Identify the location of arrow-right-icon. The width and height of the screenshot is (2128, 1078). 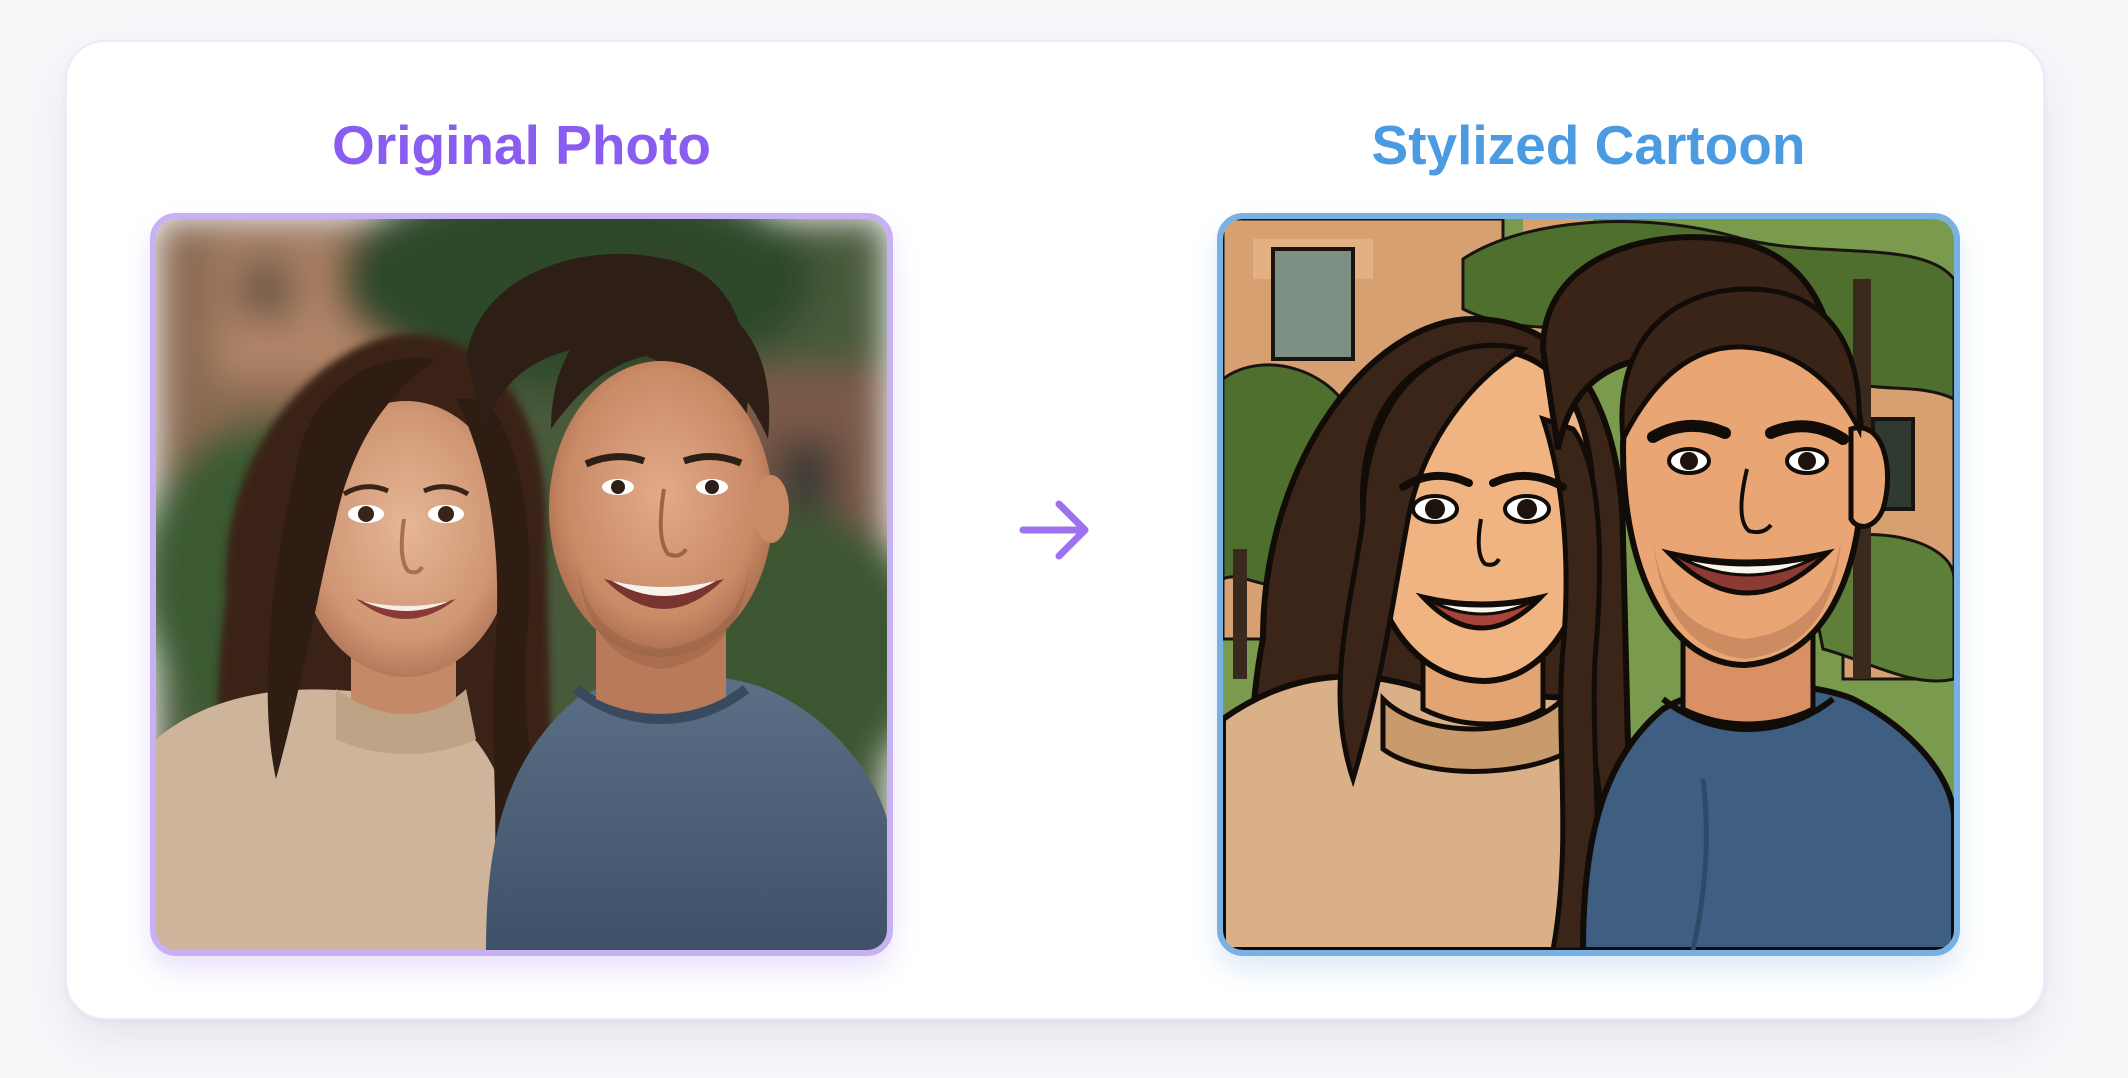
(1055, 530).